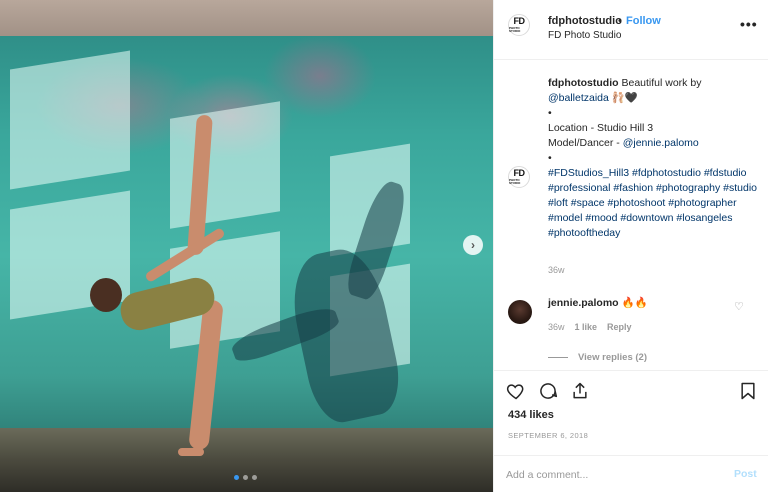 The width and height of the screenshot is (768, 492). What do you see at coordinates (580, 391) in the screenshot?
I see `share-icon` at bounding box center [580, 391].